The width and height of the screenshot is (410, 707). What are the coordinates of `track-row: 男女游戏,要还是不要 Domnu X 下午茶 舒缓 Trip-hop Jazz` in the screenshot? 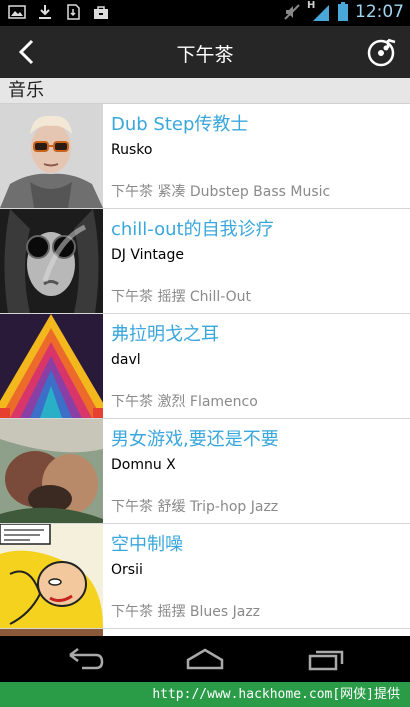 It's located at (205, 471).